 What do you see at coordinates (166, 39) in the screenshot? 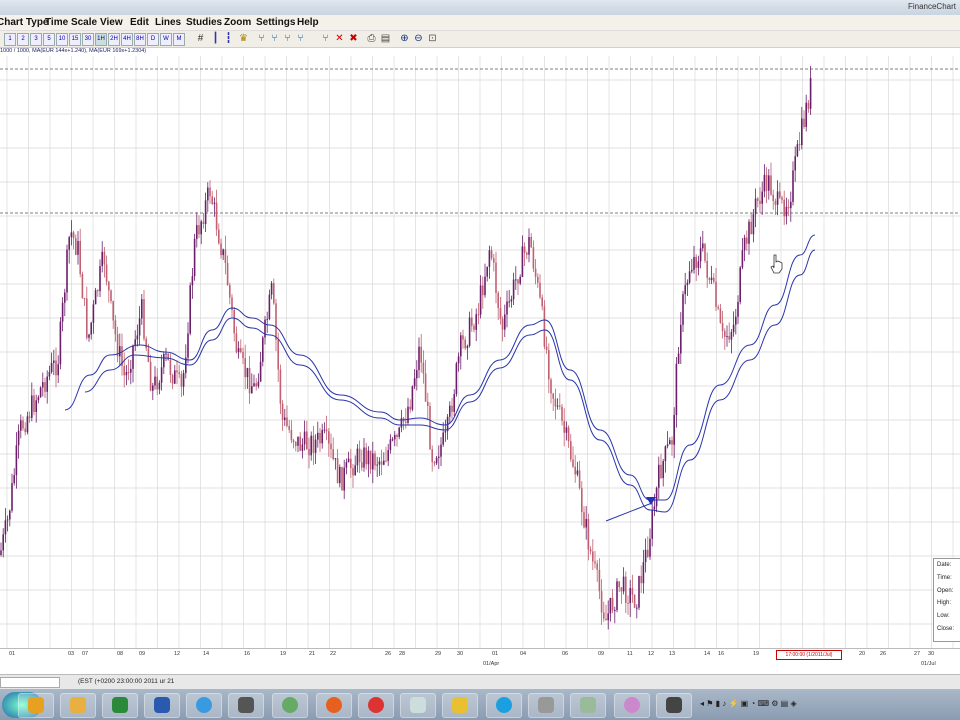
I see `timeframe-button: W` at bounding box center [166, 39].